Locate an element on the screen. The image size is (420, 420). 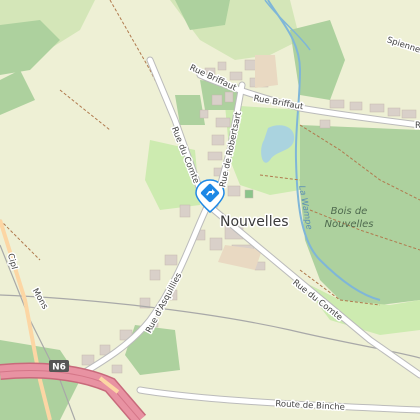
wood-label-line1: Bois de is located at coordinates (349, 211).